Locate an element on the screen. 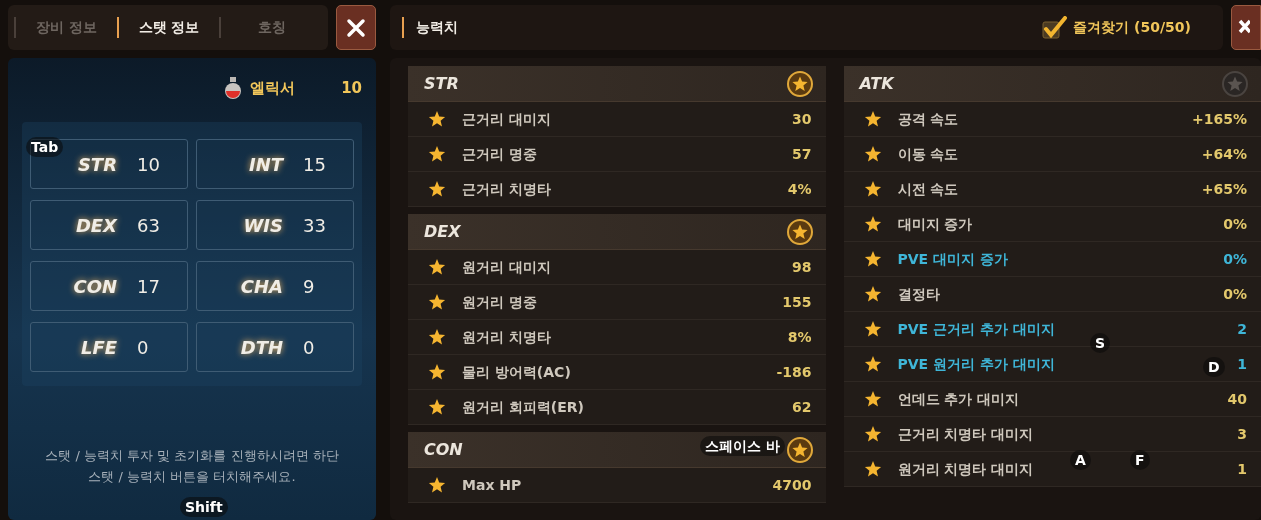  stat-value: -186 is located at coordinates (794, 372).